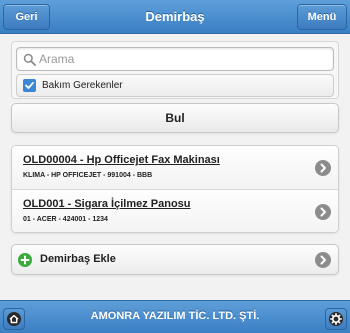 The height and width of the screenshot is (333, 350). I want to click on search-field, so click(175, 59).